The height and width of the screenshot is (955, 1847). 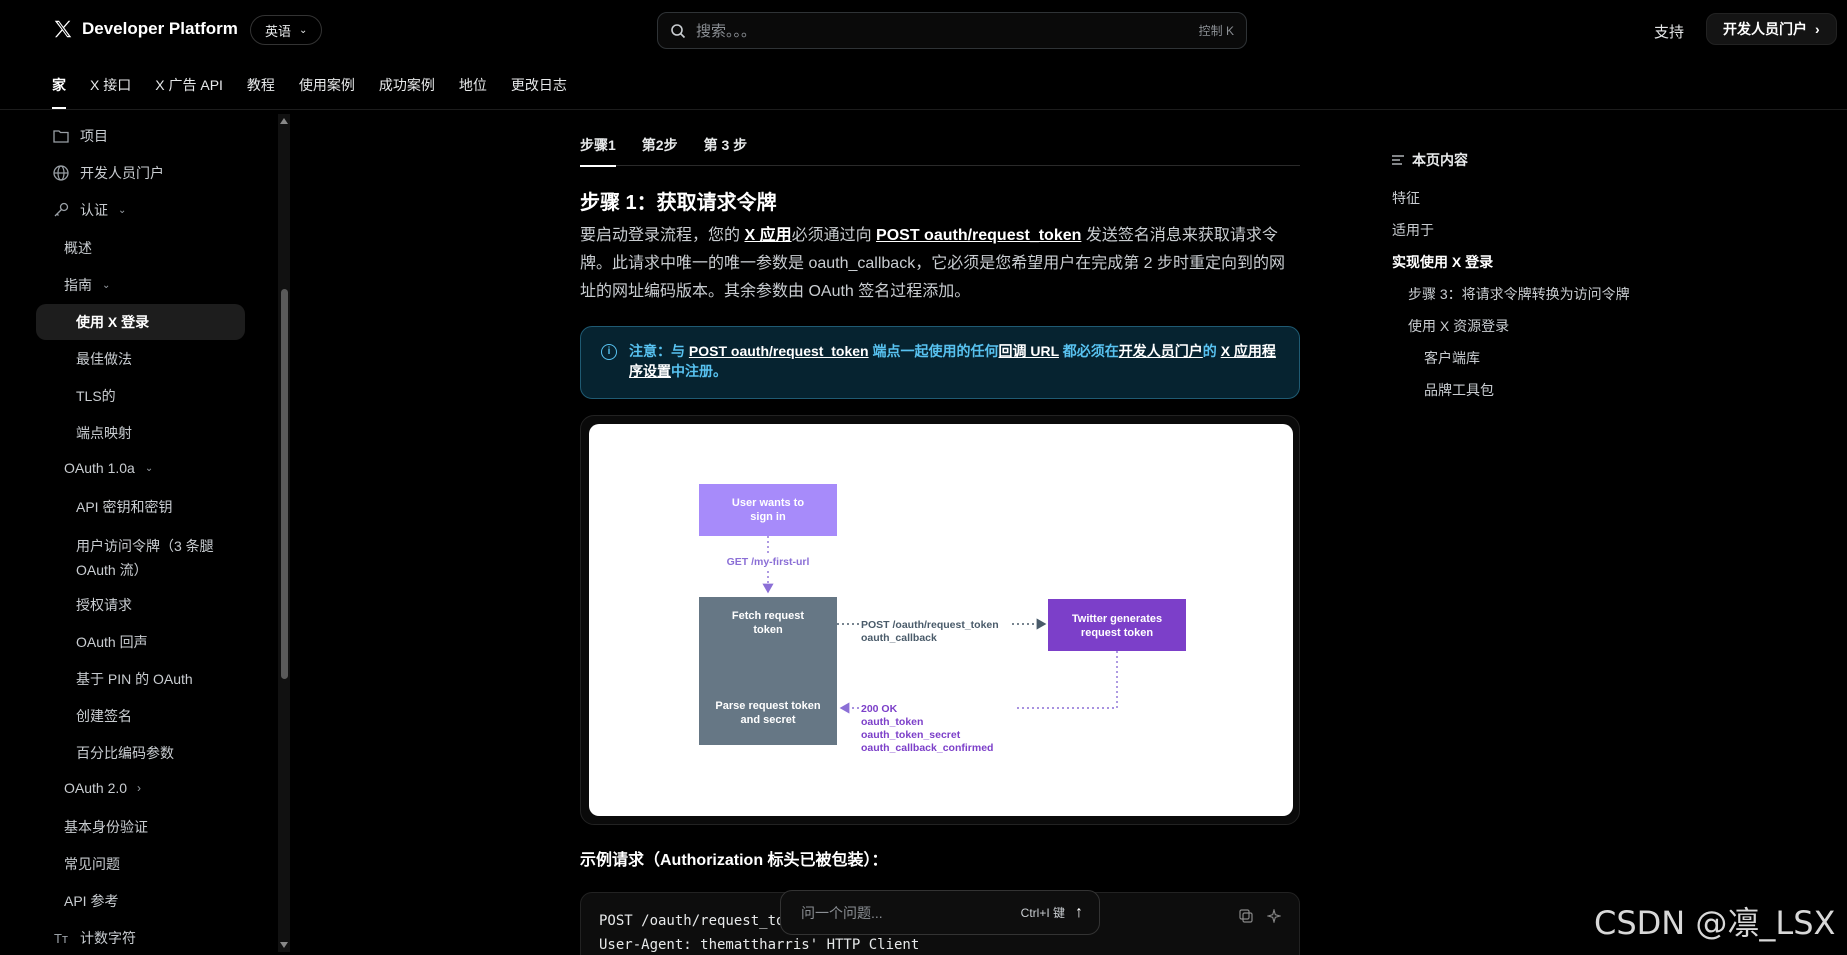 What do you see at coordinates (284, 945) in the screenshot?
I see `scroll-down-icon` at bounding box center [284, 945].